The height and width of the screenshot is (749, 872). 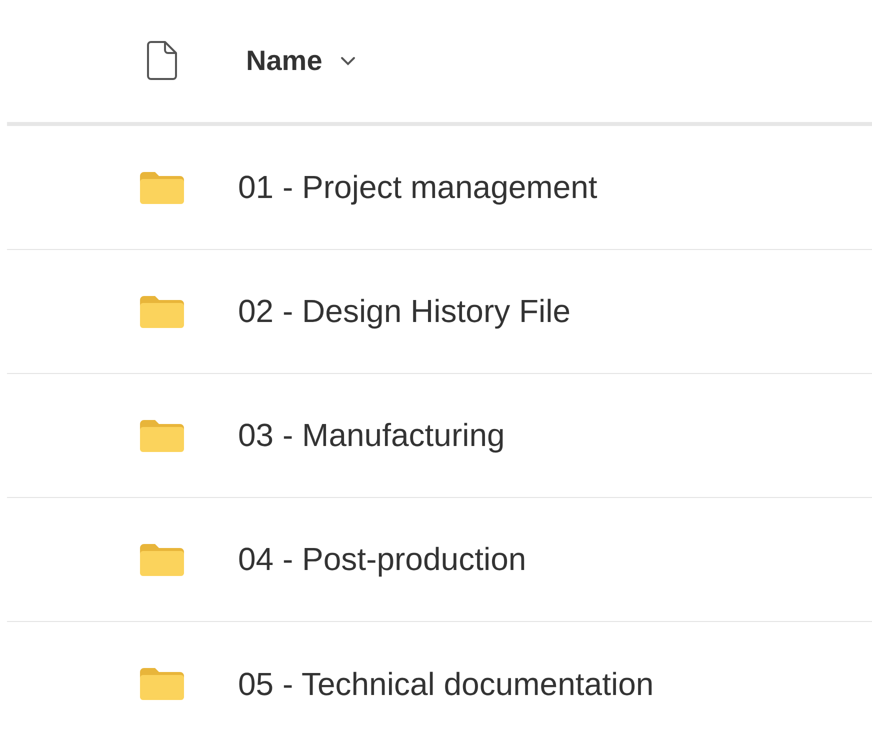 I want to click on column-header: Name, so click(x=284, y=61).